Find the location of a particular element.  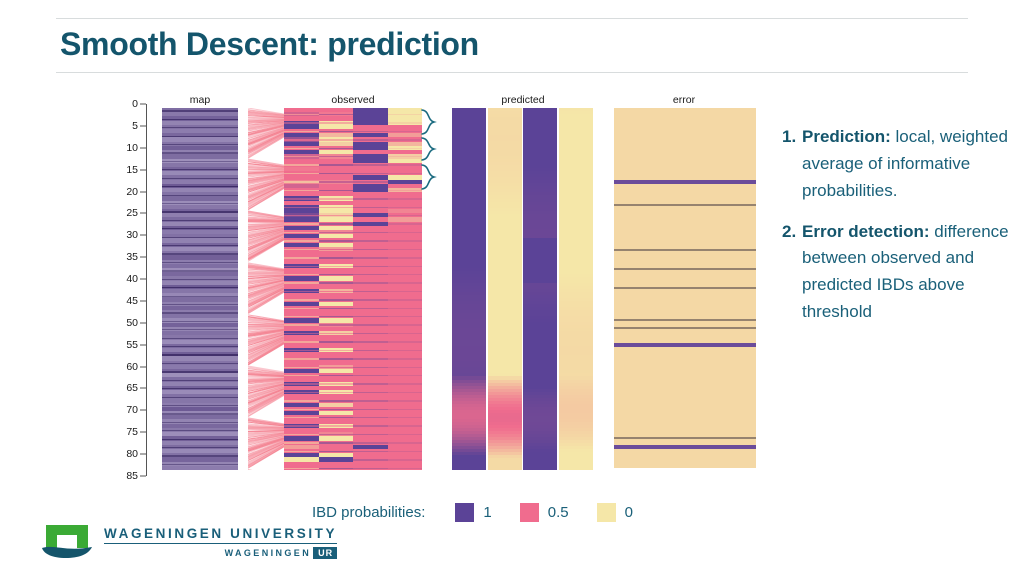

bullet-number: 1. is located at coordinates (789, 136).